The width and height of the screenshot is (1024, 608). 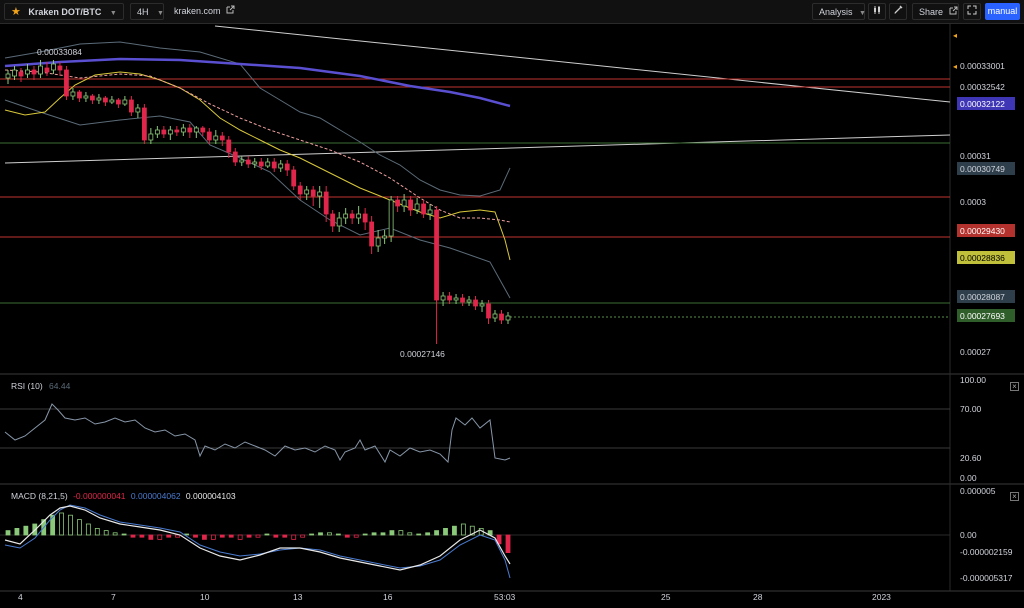 What do you see at coordinates (155, 496) in the screenshot?
I see `macd-signal-value: 0.000004062` at bounding box center [155, 496].